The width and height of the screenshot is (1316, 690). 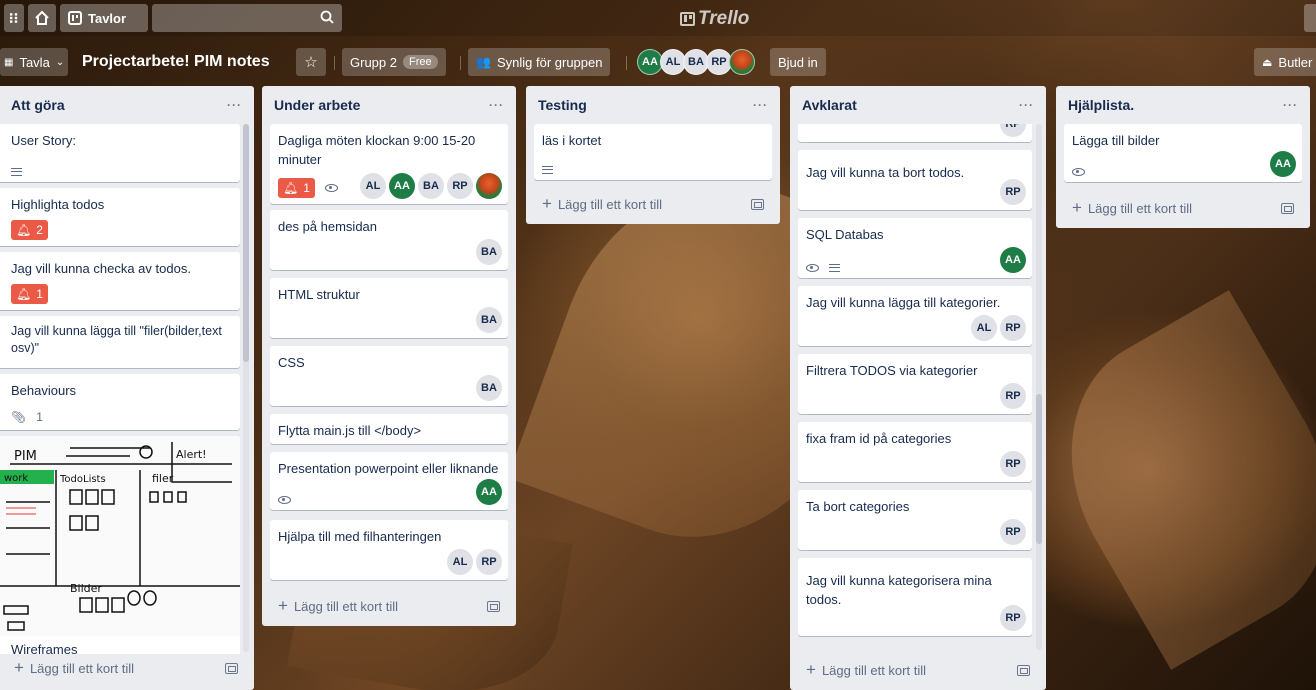 What do you see at coordinates (120, 402) in the screenshot?
I see `list-item: Behaviours 📎︎ 1` at bounding box center [120, 402].